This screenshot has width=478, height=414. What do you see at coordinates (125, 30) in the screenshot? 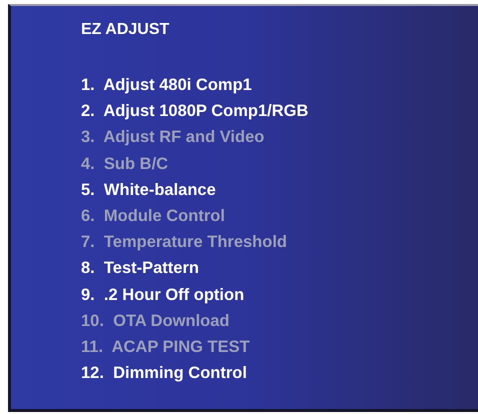
I see `menu-title: EZ ADJUST` at bounding box center [125, 30].